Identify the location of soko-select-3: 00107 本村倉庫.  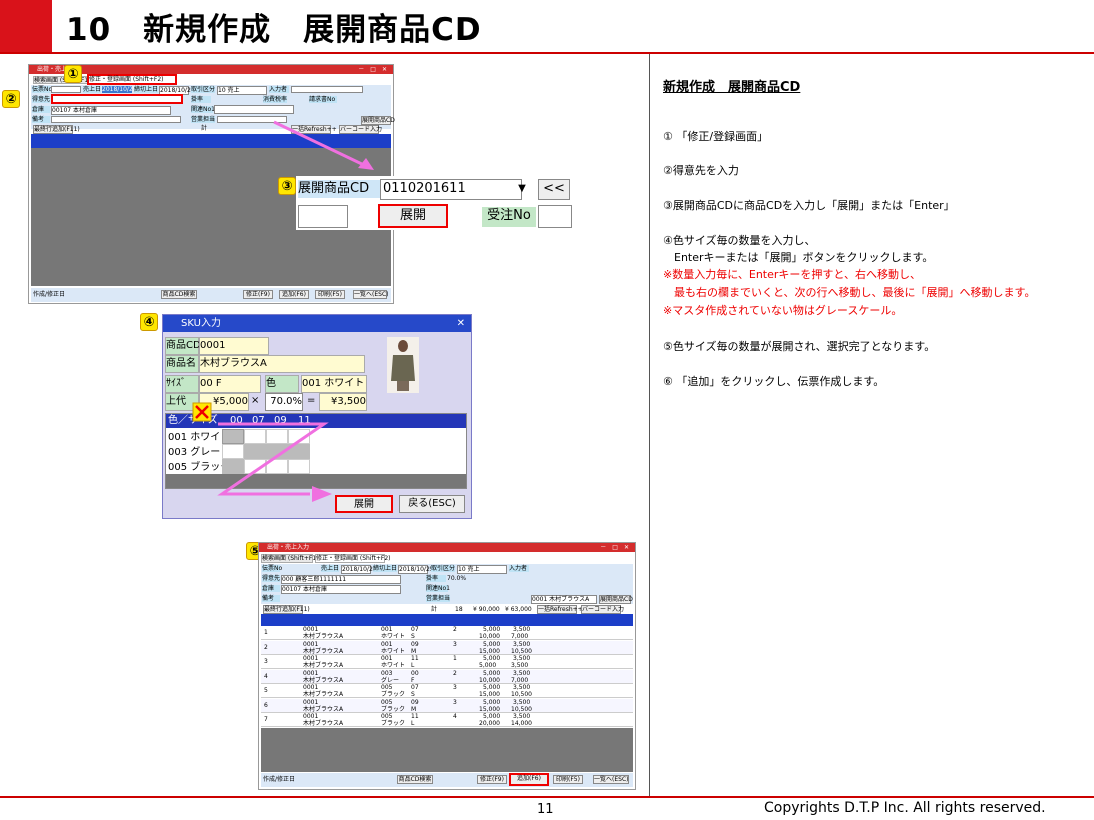
(341, 589).